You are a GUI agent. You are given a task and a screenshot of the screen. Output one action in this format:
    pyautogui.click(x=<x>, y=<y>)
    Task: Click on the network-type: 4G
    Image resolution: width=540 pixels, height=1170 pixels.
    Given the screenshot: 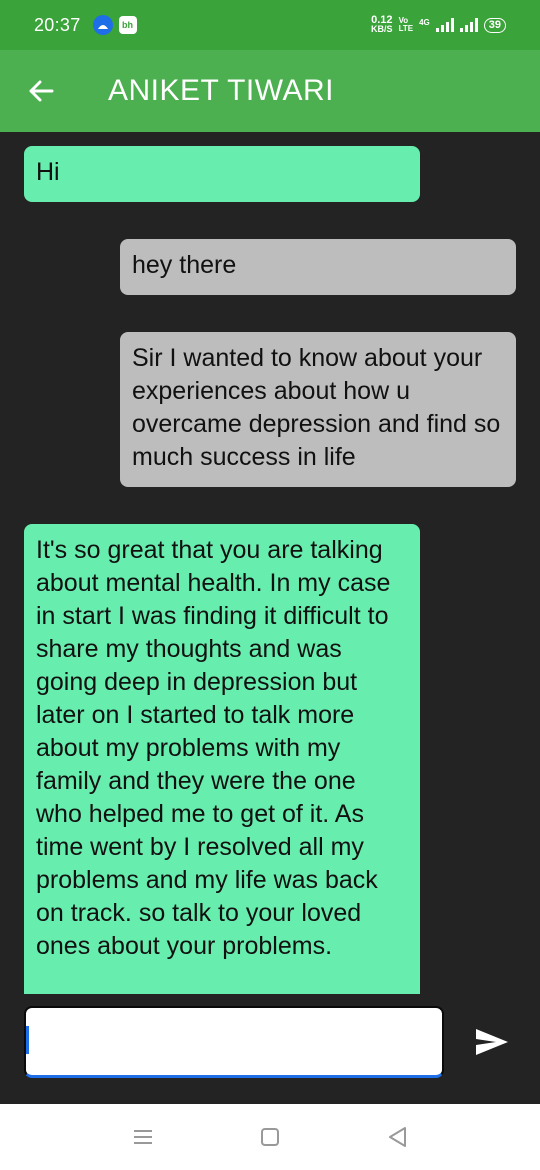 What is the action you would take?
    pyautogui.click(x=424, y=22)
    